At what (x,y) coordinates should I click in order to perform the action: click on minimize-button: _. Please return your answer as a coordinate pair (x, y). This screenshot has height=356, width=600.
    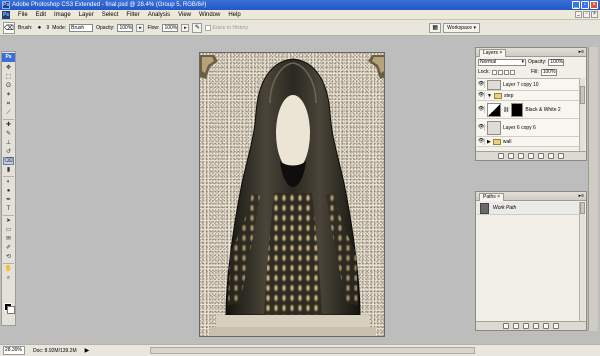
    Looking at the image, I should click on (576, 5).